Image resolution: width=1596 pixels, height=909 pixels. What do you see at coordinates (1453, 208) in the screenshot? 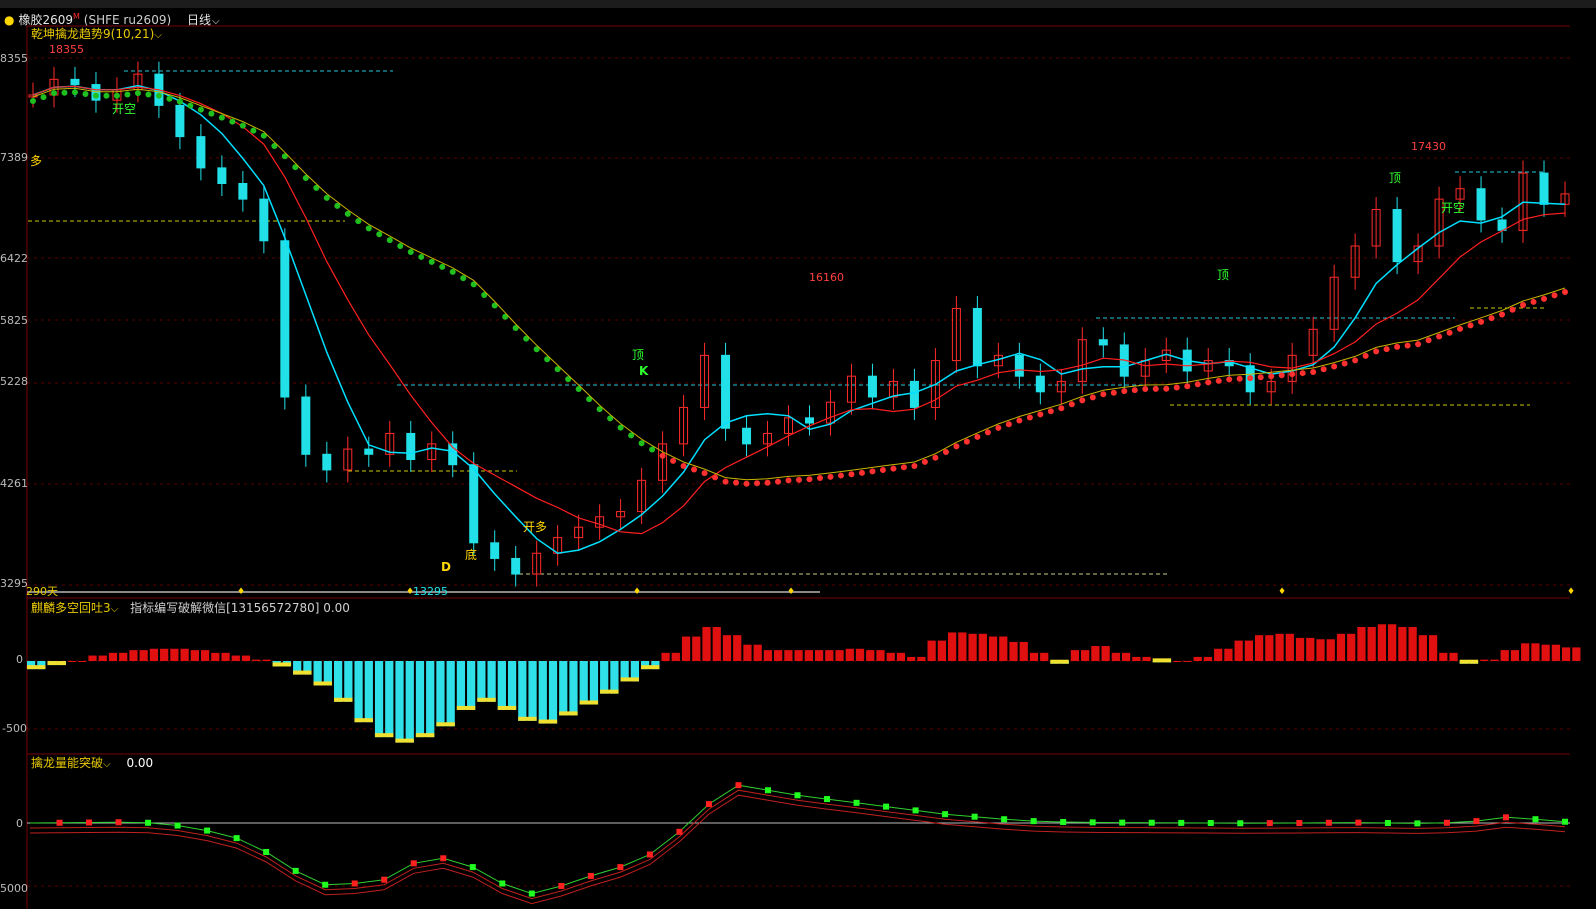
I see `signal-kai-kong: 开空` at bounding box center [1453, 208].